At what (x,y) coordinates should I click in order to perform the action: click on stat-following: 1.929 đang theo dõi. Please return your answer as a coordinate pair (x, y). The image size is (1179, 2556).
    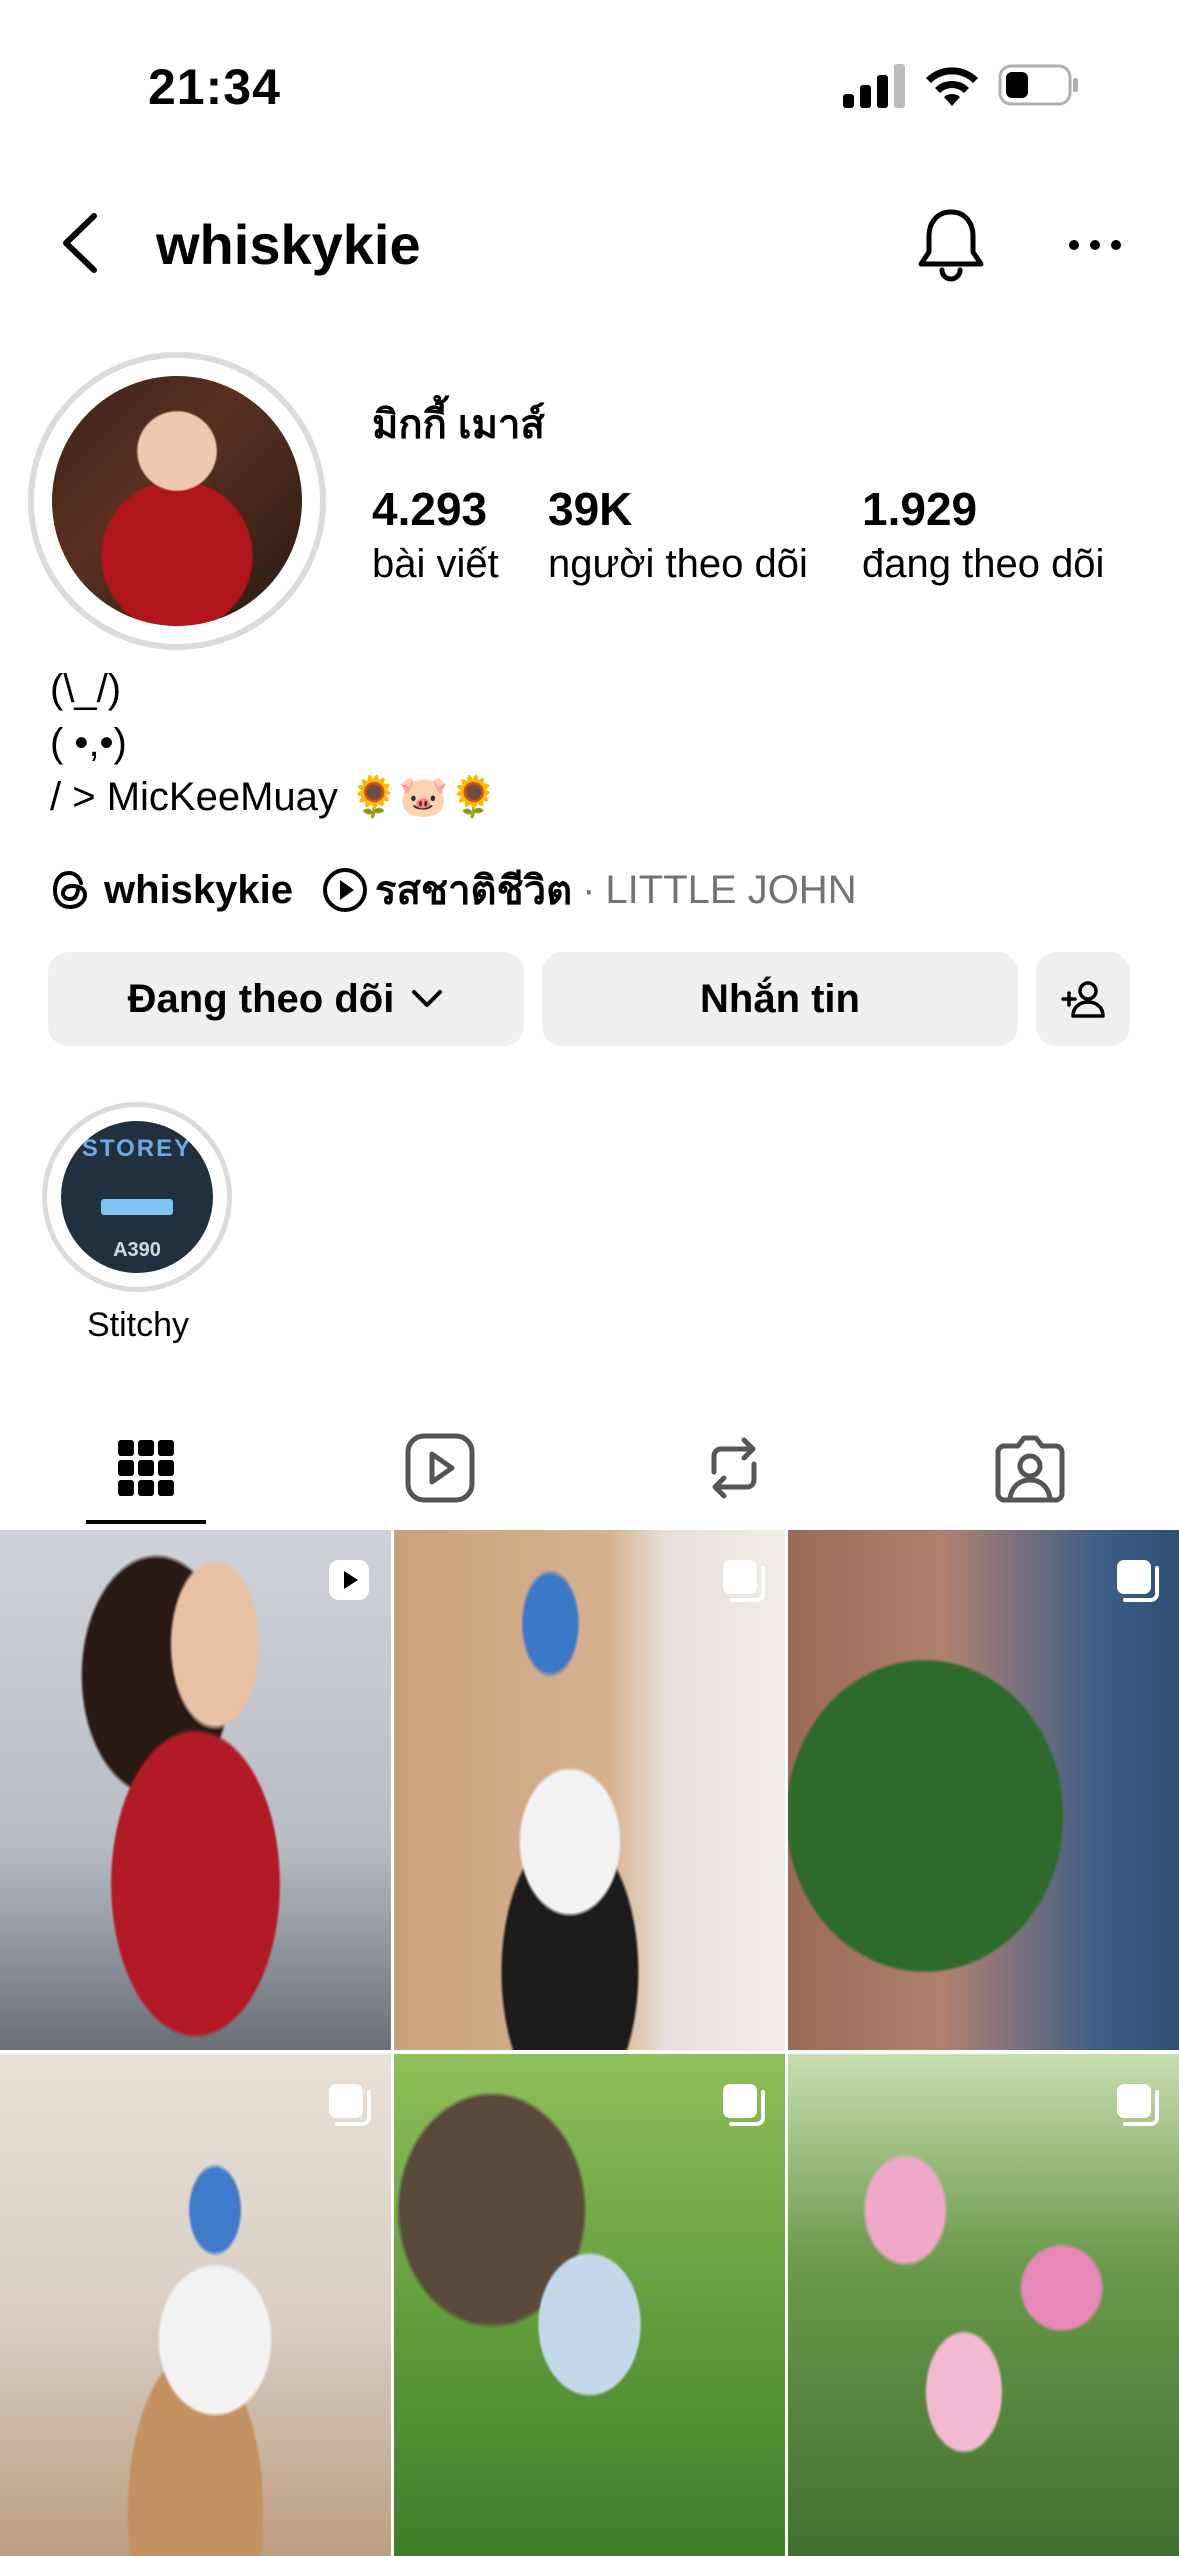
    Looking at the image, I should click on (983, 534).